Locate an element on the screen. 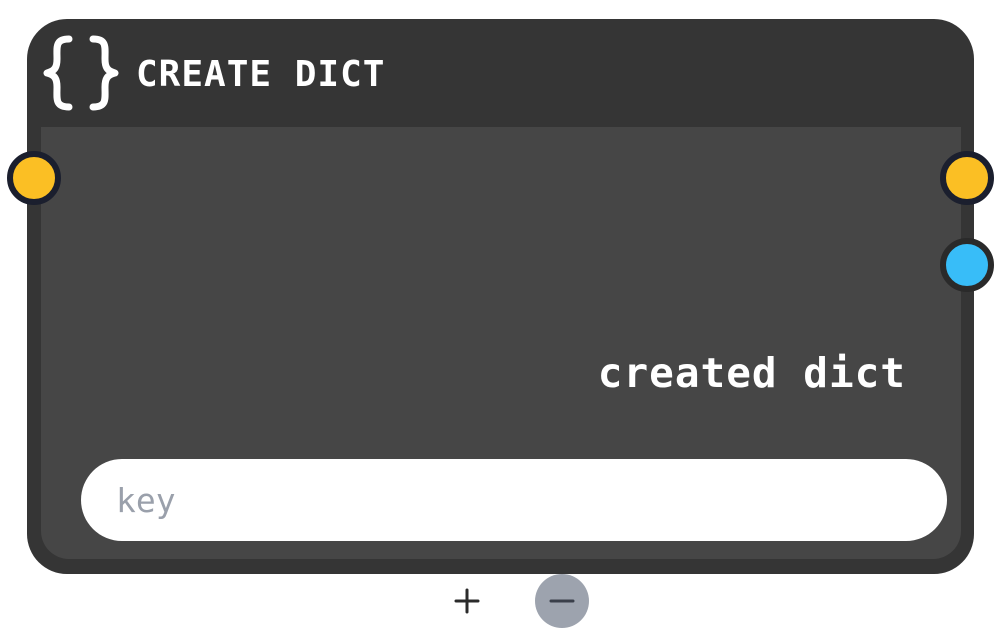  key-input is located at coordinates (514, 500).